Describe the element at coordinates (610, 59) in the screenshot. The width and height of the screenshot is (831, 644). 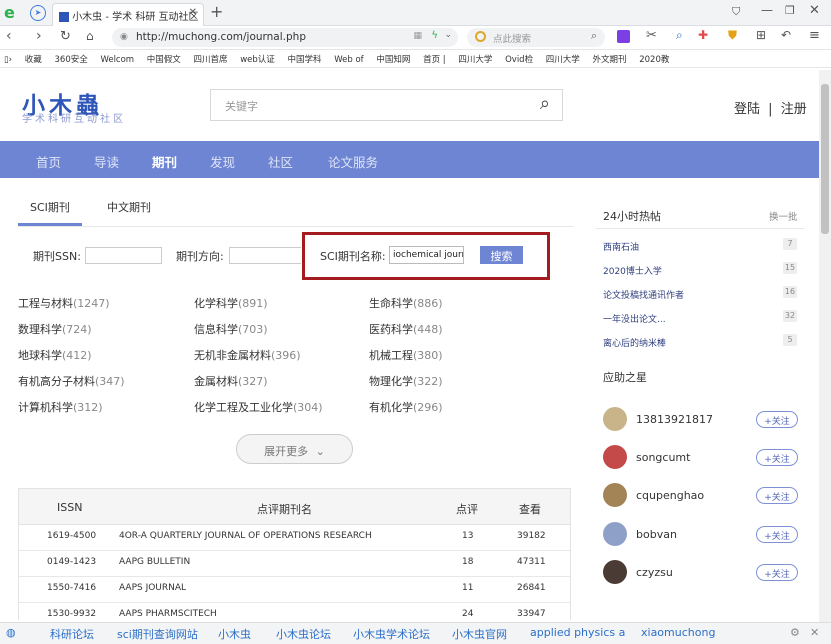
I see `bookmark-item: 外文期刊` at that location.